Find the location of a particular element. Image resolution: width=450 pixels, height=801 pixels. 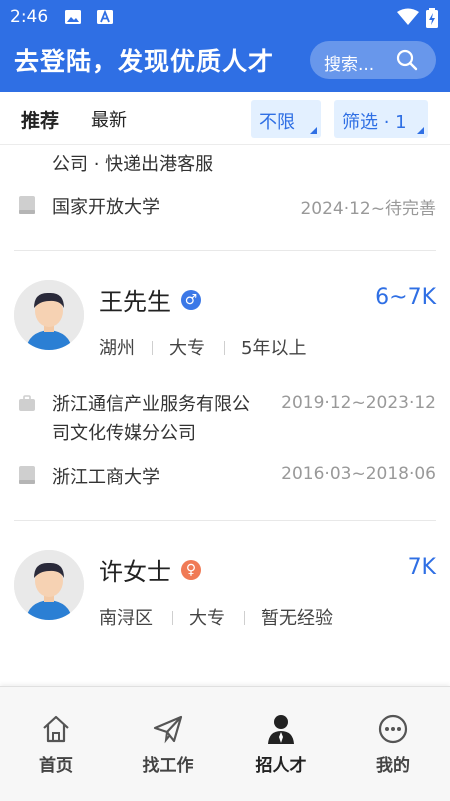

work-company-line-2: 司文化传媒分公司 is located at coordinates (124, 433).